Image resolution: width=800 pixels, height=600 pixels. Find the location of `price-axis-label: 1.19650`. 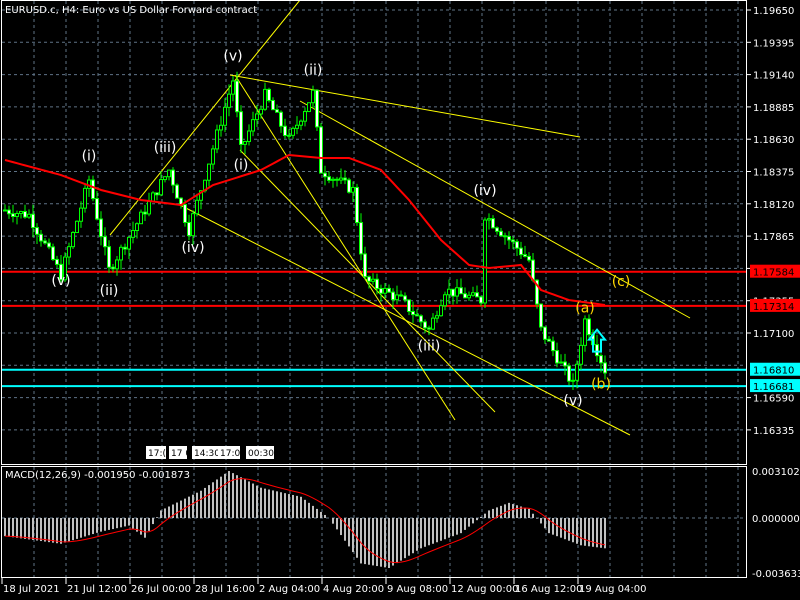

price-axis-label: 1.19650 is located at coordinates (773, 11).